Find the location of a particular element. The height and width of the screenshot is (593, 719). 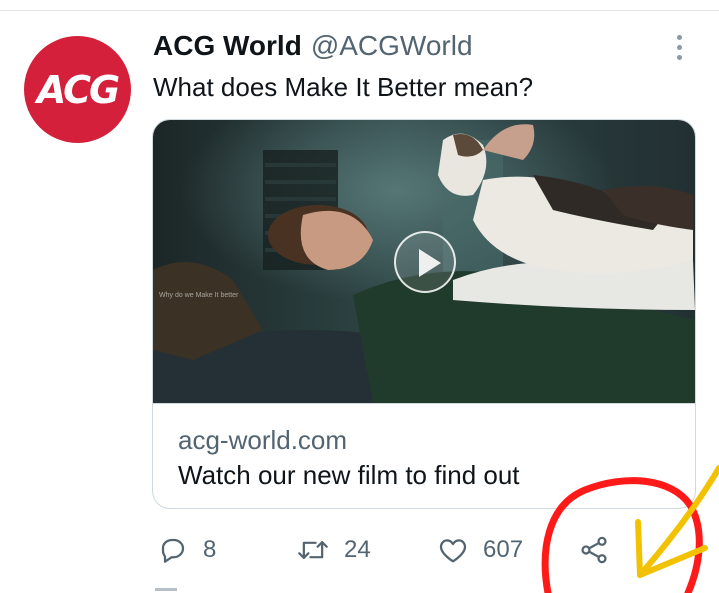

like-icon is located at coordinates (453, 551).